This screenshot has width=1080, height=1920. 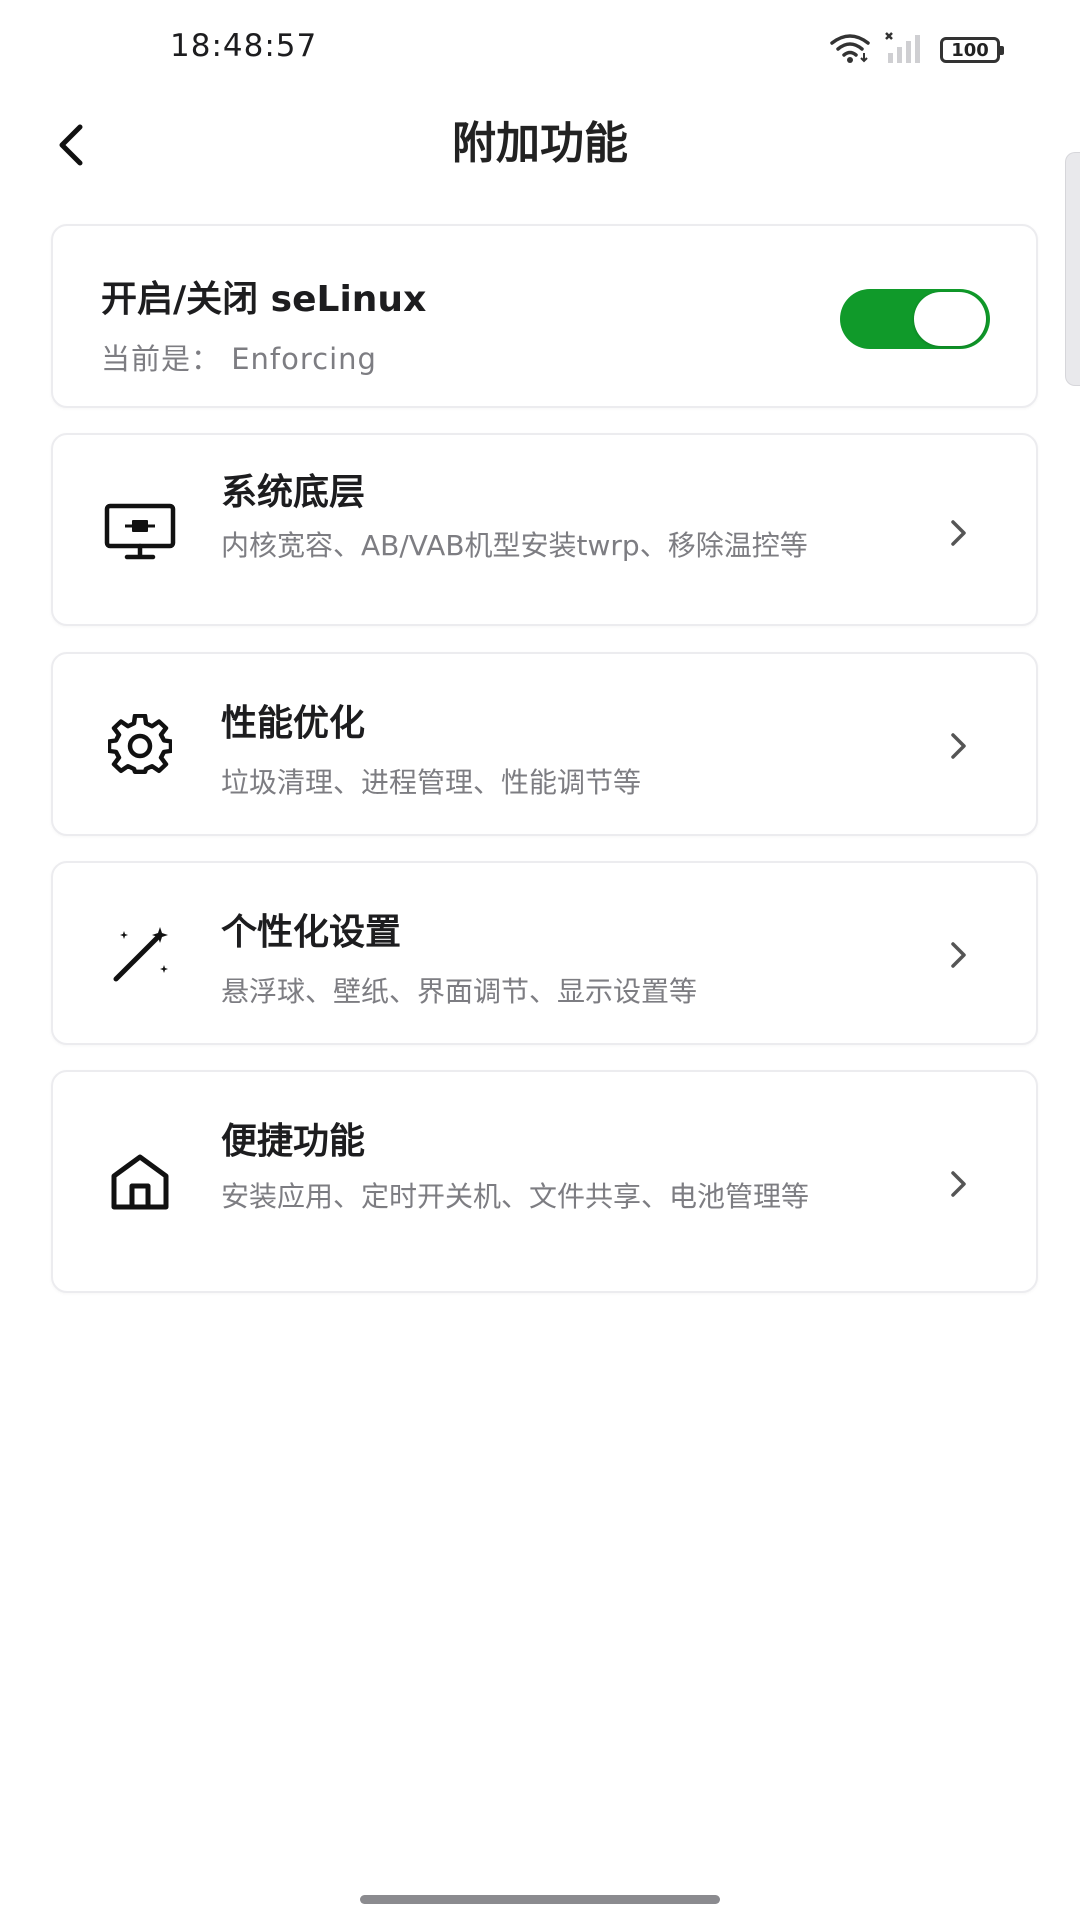 What do you see at coordinates (515, 1196) in the screenshot?
I see `item-desc: 安装应用、定时开关机、文件共享、电池管理等` at bounding box center [515, 1196].